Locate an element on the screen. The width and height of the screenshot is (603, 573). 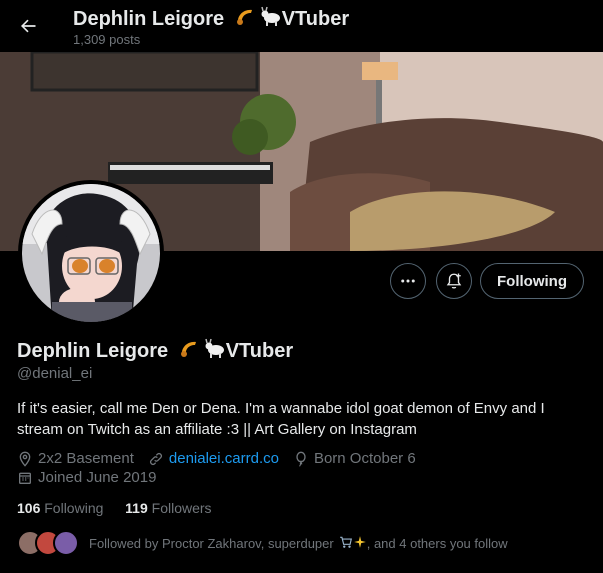
arrow-left-icon is located at coordinates (28, 26).